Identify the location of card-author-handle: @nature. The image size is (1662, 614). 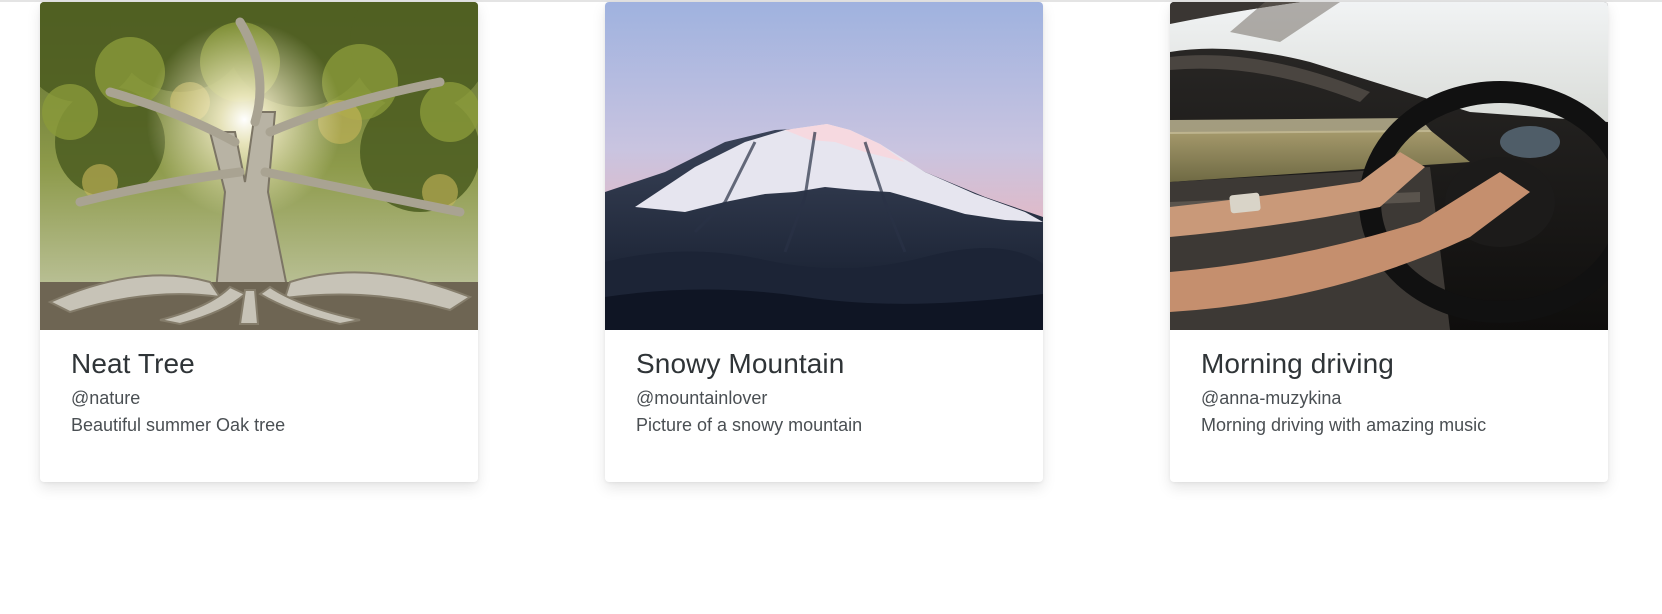
(106, 398).